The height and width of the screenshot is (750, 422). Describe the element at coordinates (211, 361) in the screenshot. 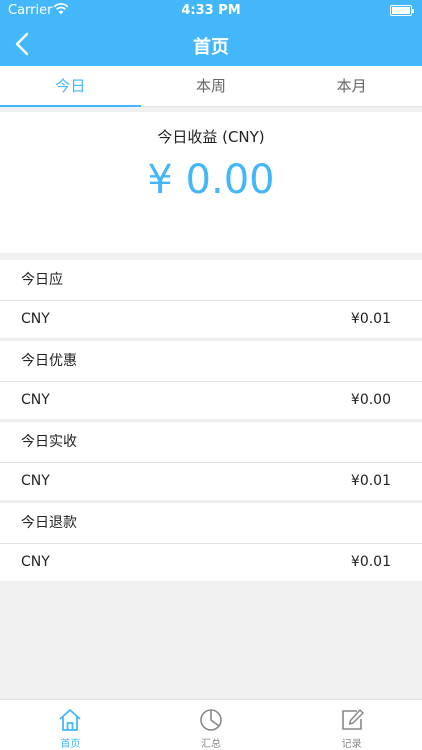

I see `section-title: 今日优惠` at that location.